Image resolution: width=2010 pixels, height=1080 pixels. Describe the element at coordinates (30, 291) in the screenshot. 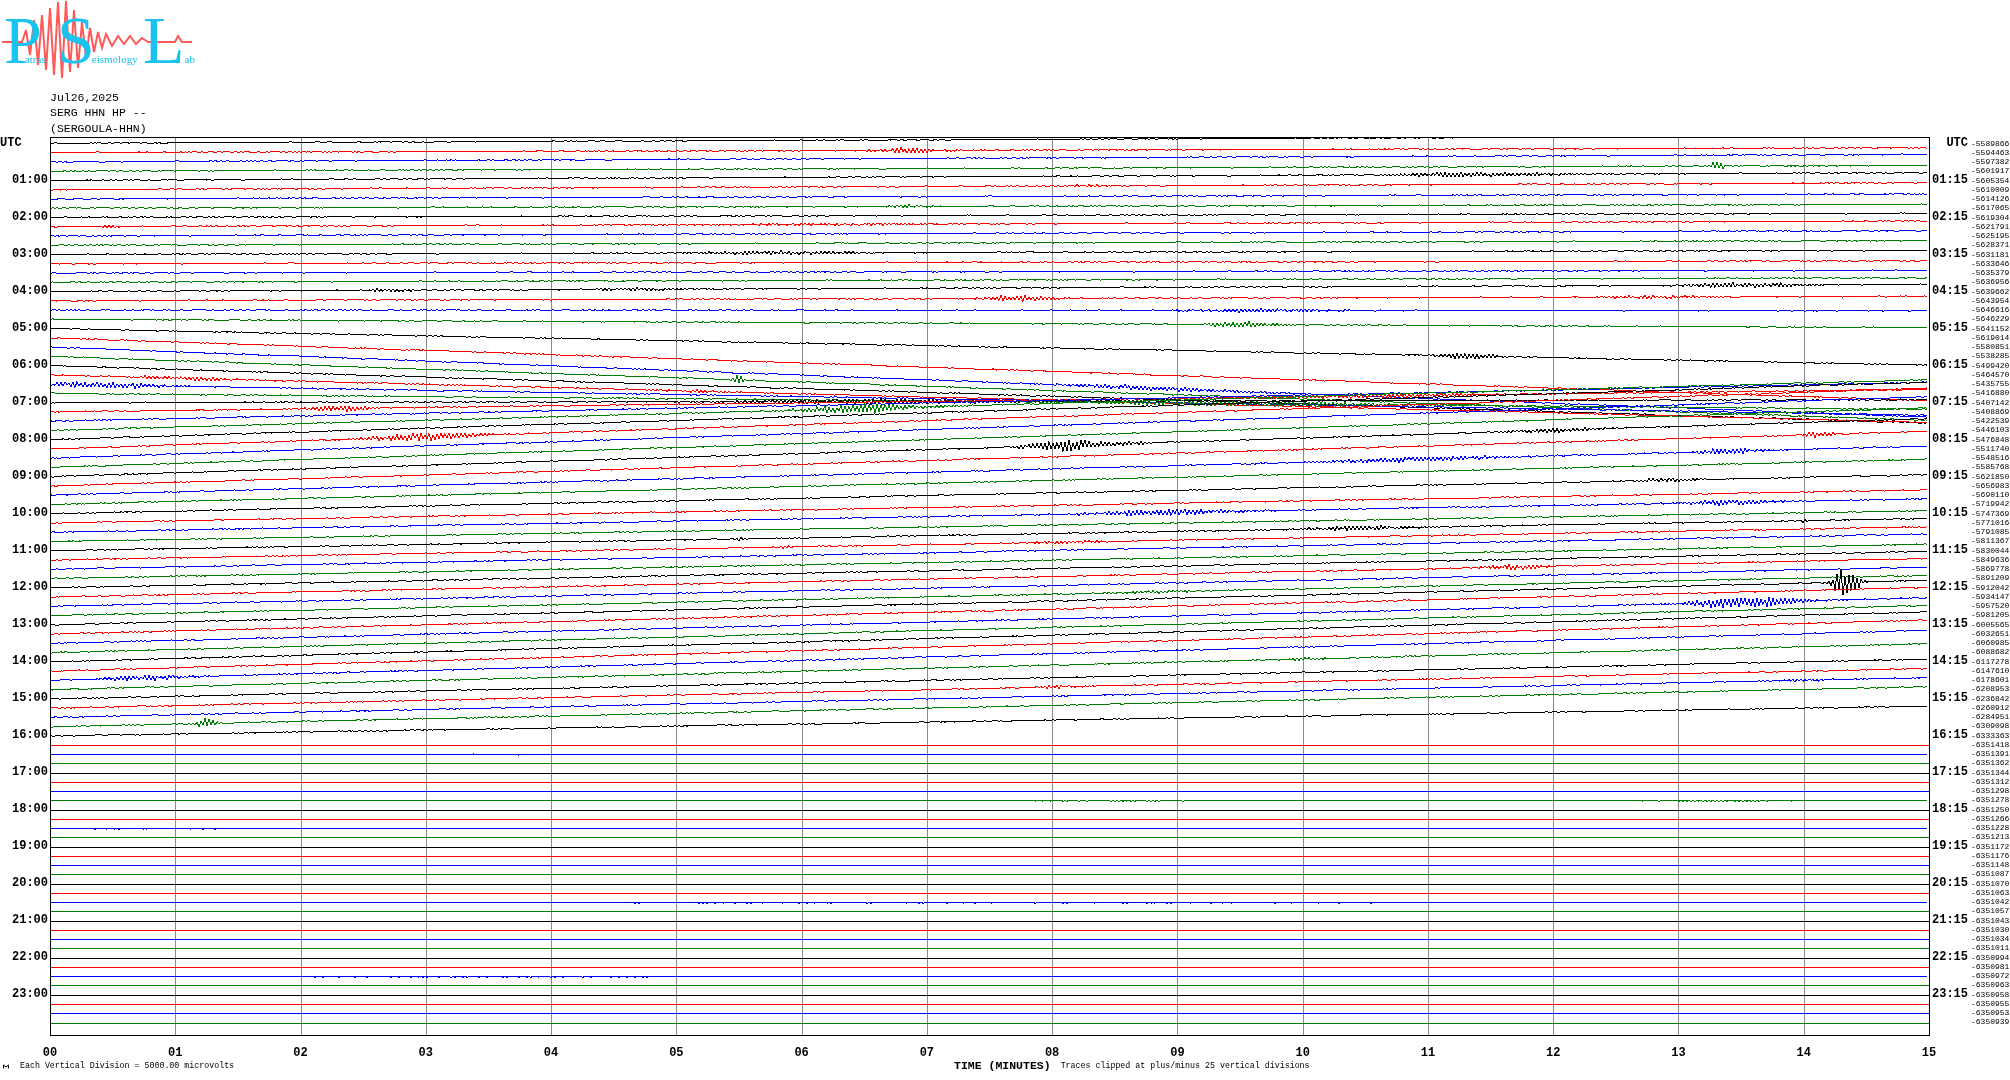

I see `time-label: 04:00` at that location.